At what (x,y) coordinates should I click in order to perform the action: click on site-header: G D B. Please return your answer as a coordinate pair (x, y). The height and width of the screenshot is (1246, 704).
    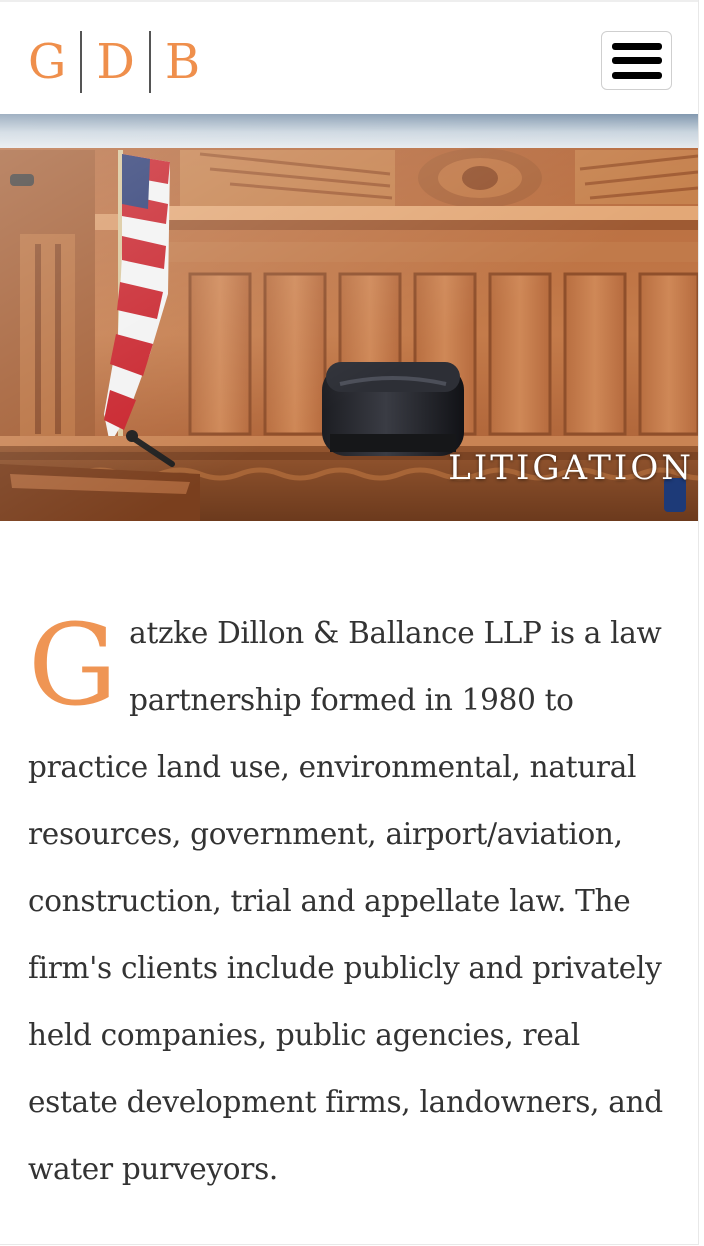
    Looking at the image, I should click on (349, 58).